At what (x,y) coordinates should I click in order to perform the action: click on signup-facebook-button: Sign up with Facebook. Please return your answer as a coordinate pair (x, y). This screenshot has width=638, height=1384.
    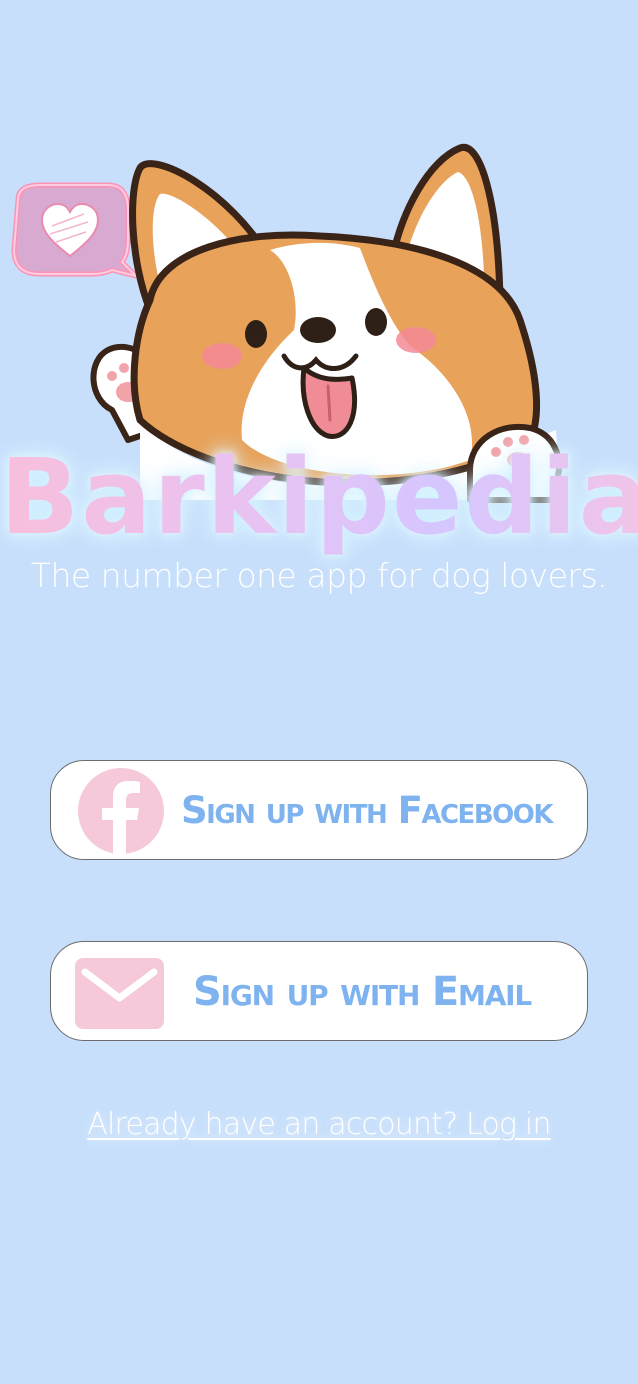
    Looking at the image, I should click on (319, 810).